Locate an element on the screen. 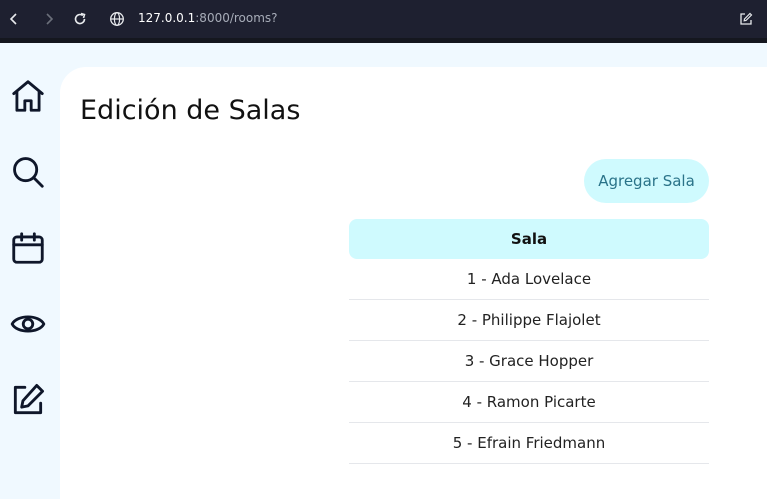 The height and width of the screenshot is (499, 767). table-row: 5 - Efrain Friedmann is located at coordinates (529, 443).